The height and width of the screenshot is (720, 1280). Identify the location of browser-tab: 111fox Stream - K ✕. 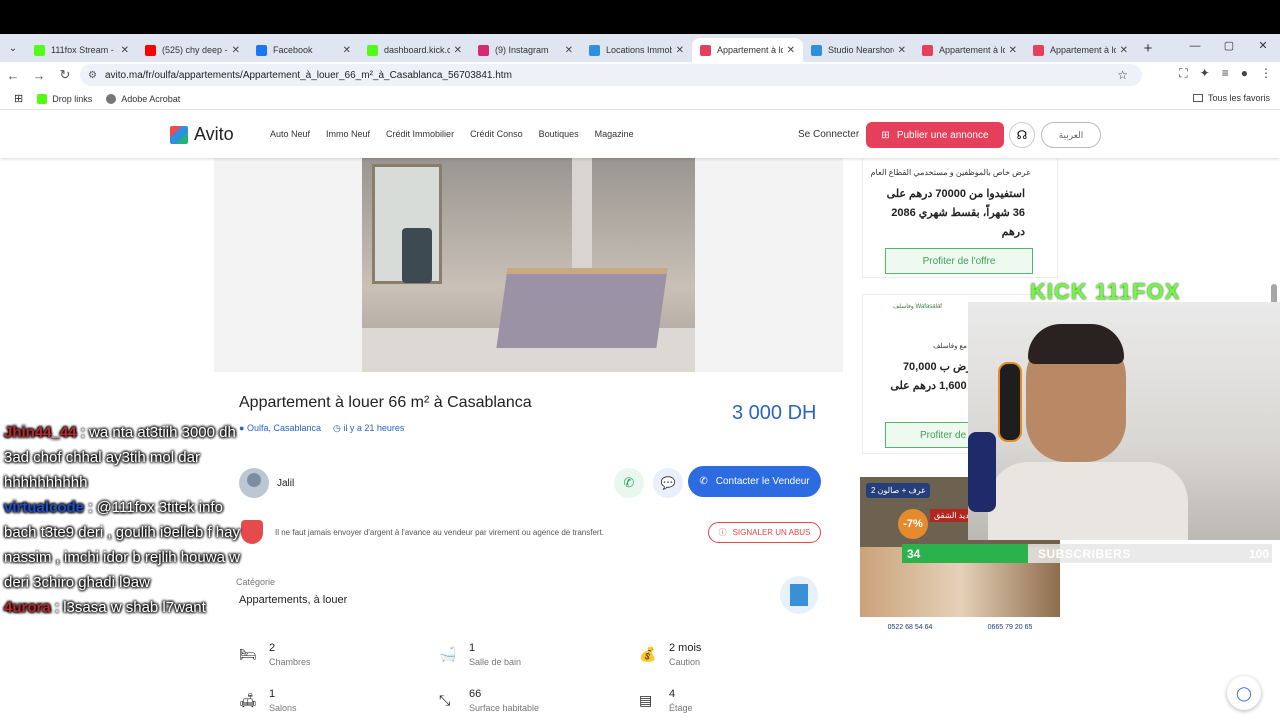
(81, 50).